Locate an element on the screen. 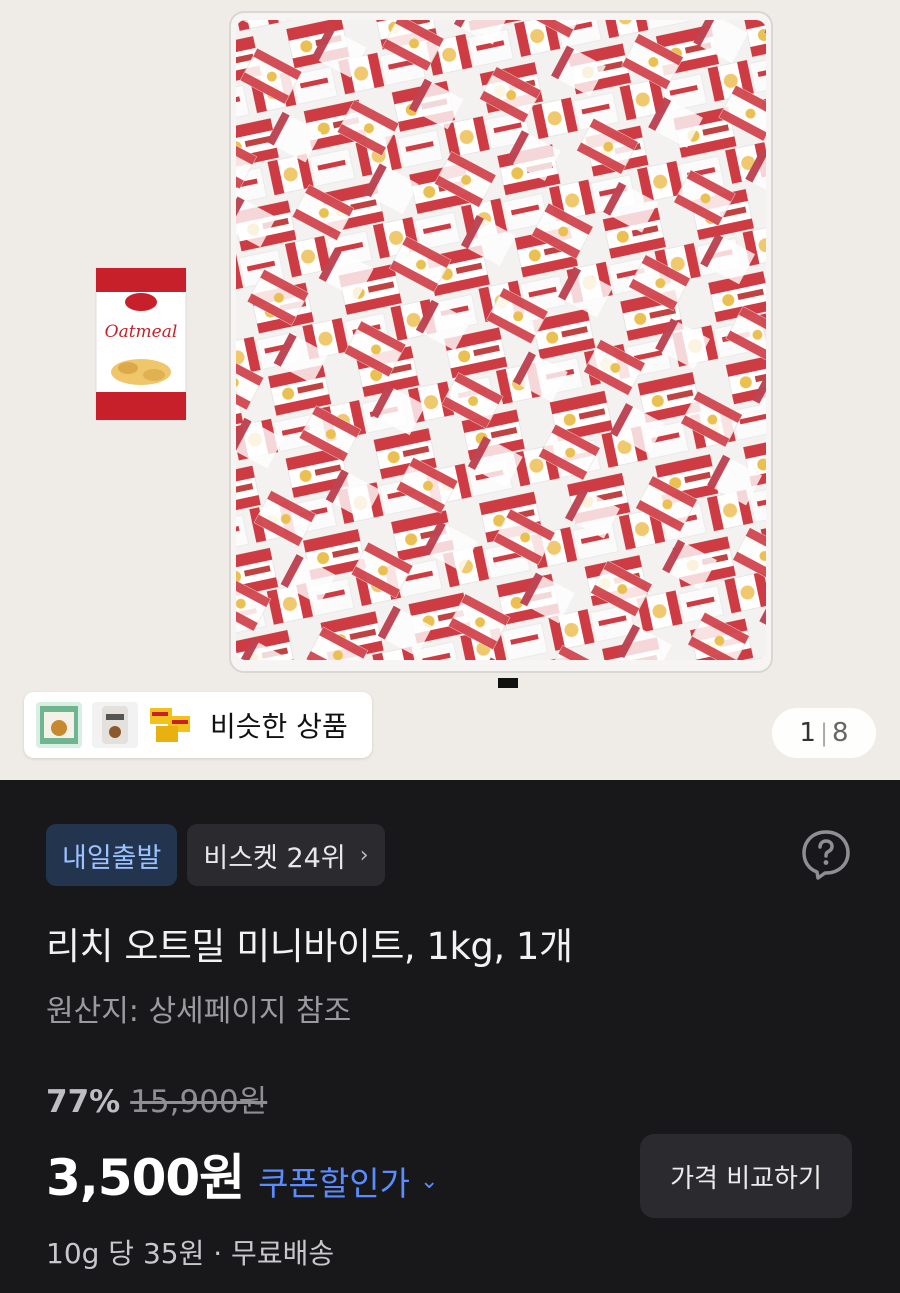 The height and width of the screenshot is (1293, 900). delivery-badge: 내일출발 is located at coordinates (112, 855).